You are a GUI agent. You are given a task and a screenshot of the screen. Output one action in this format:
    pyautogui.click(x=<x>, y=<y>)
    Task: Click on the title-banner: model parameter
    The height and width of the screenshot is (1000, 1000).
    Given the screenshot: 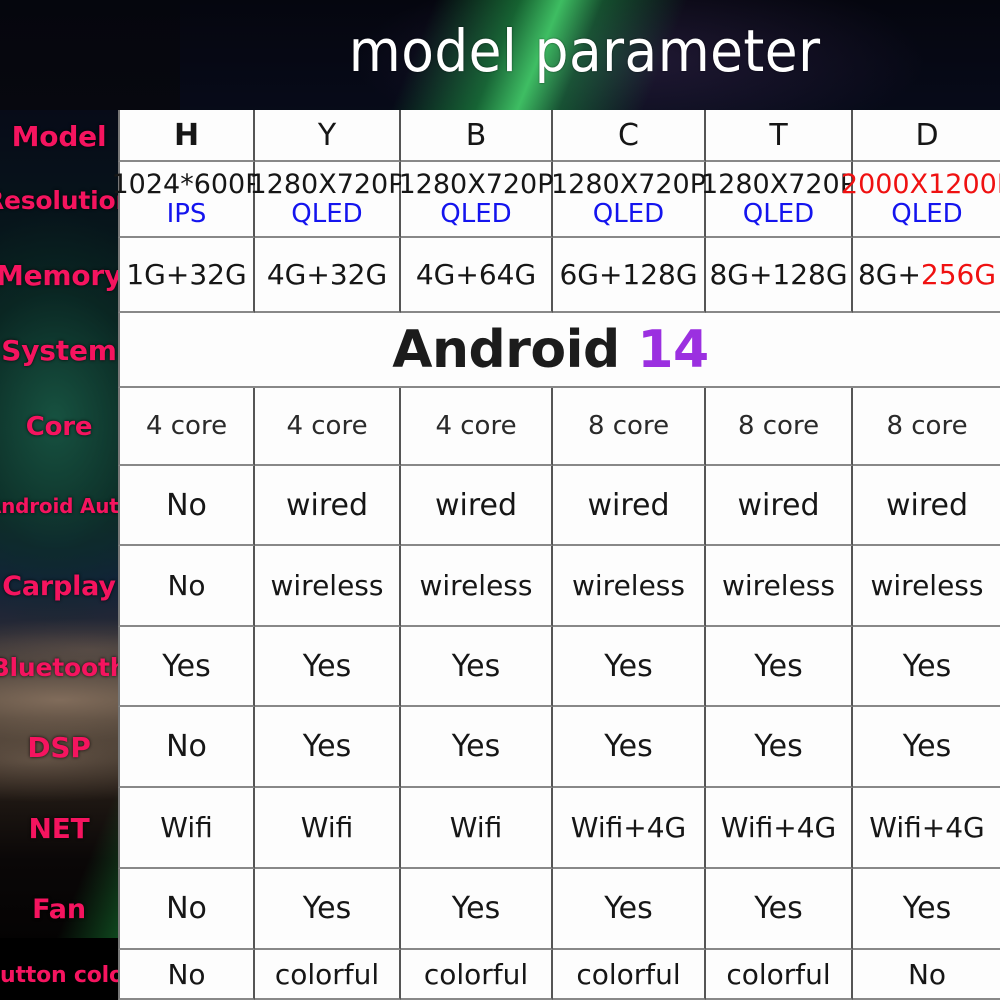 What is the action you would take?
    pyautogui.click(x=500, y=55)
    